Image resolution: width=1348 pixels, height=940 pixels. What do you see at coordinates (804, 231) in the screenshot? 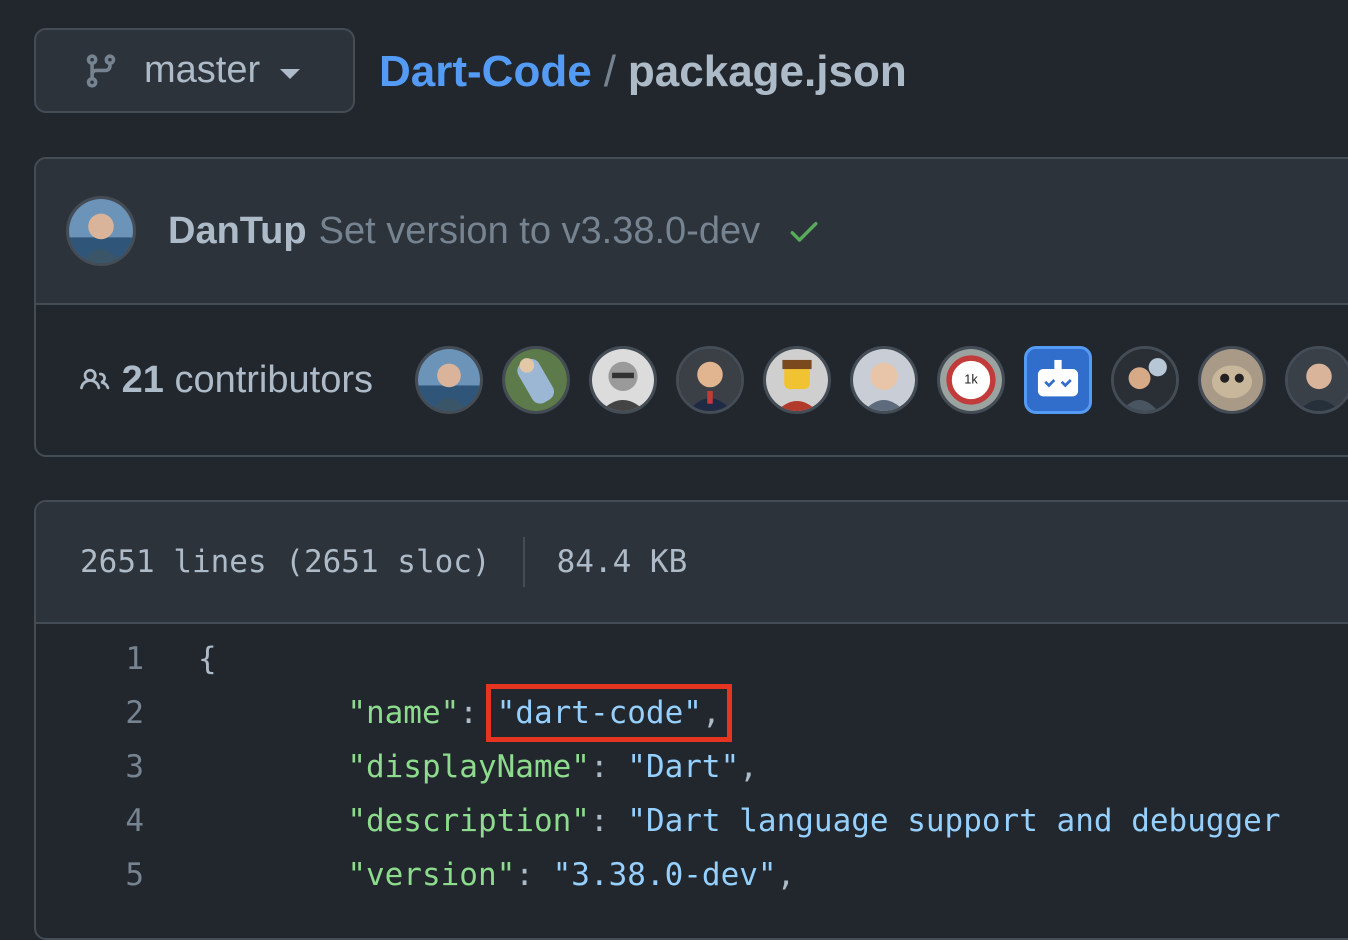
I see `check-icon` at bounding box center [804, 231].